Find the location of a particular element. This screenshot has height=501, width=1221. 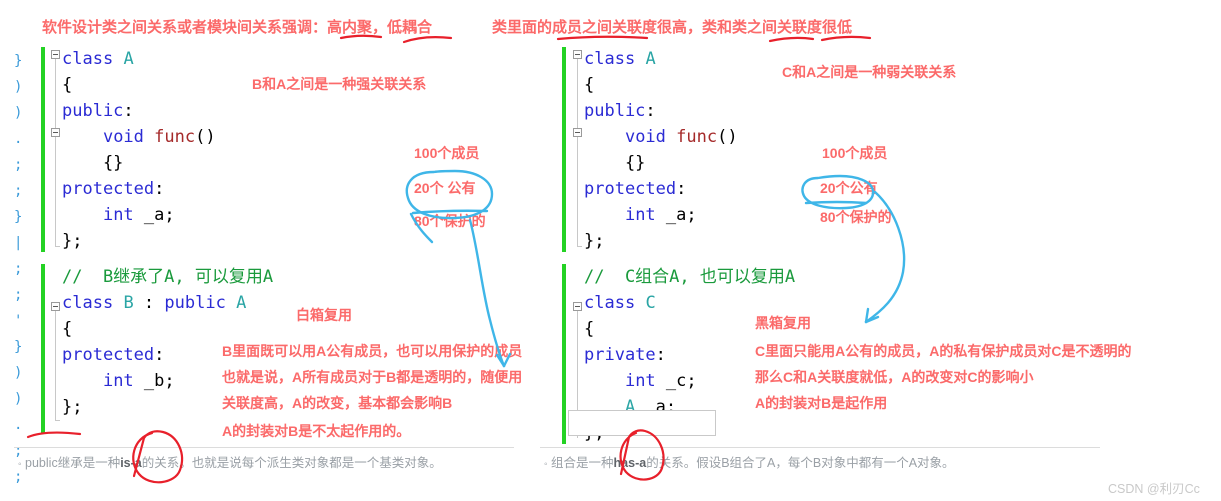

fold-end-b is located at coordinates (57, 420).